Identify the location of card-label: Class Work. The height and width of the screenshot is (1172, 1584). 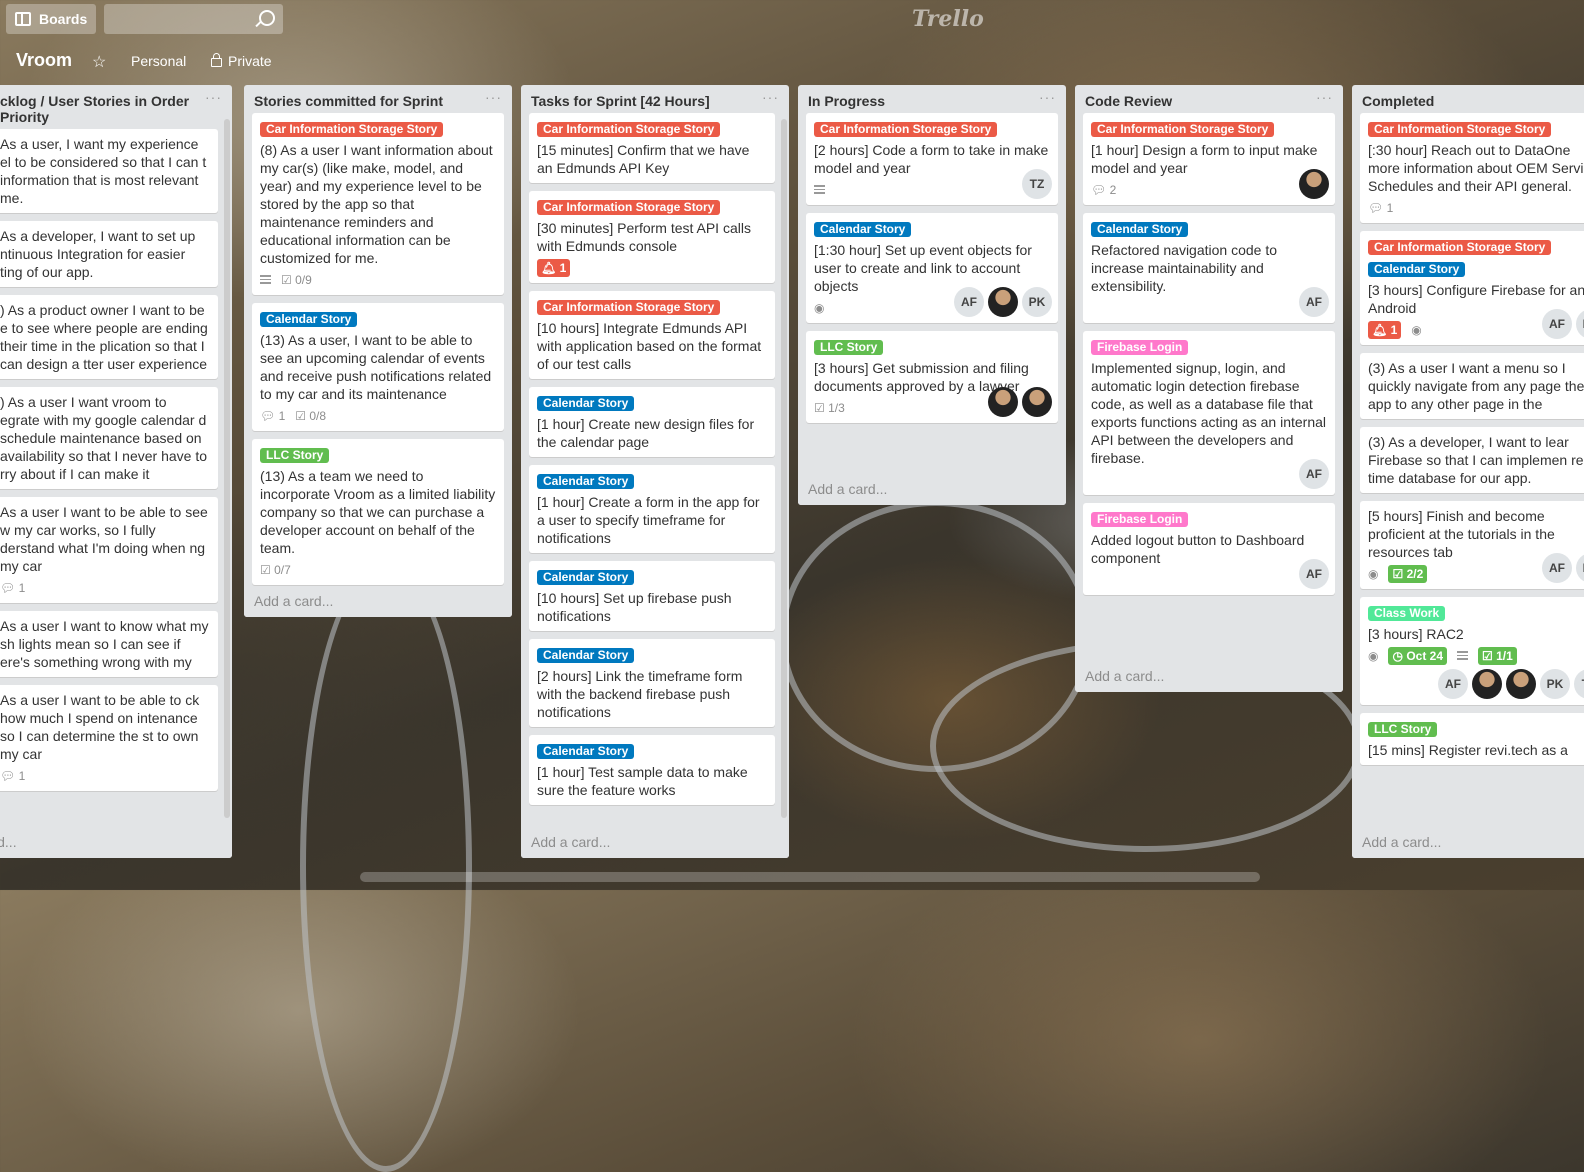
(1407, 613).